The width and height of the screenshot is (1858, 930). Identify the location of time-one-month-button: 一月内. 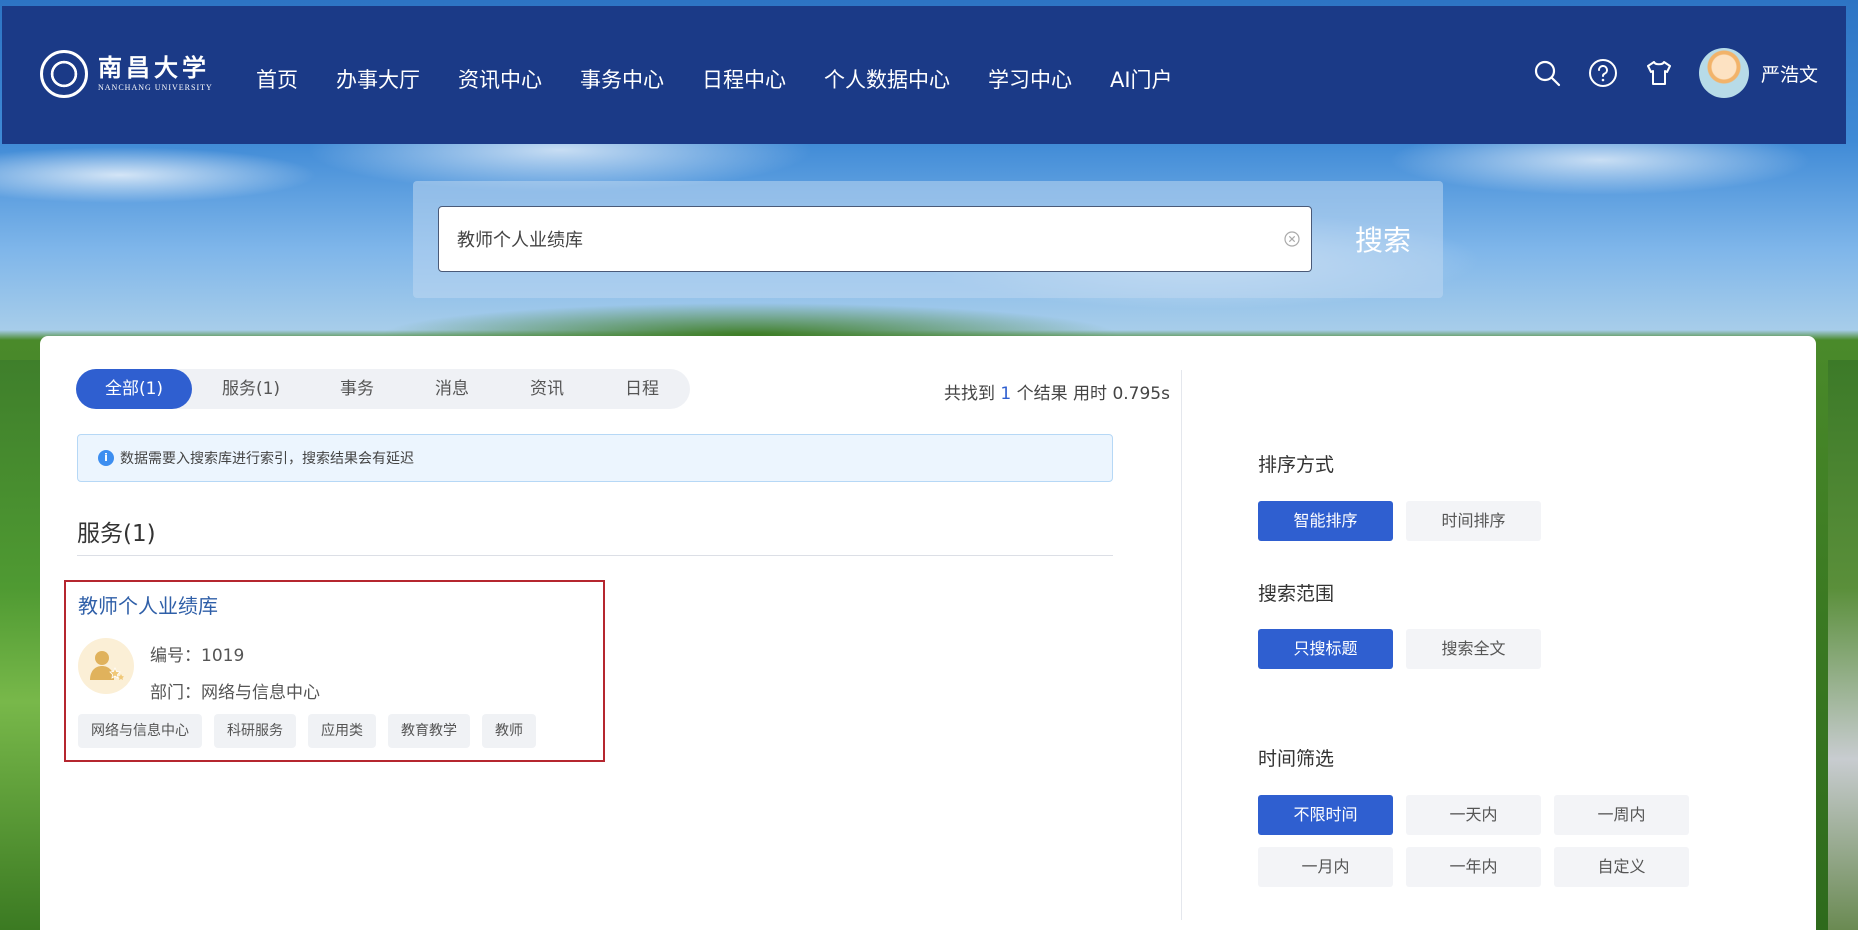
(1325, 867).